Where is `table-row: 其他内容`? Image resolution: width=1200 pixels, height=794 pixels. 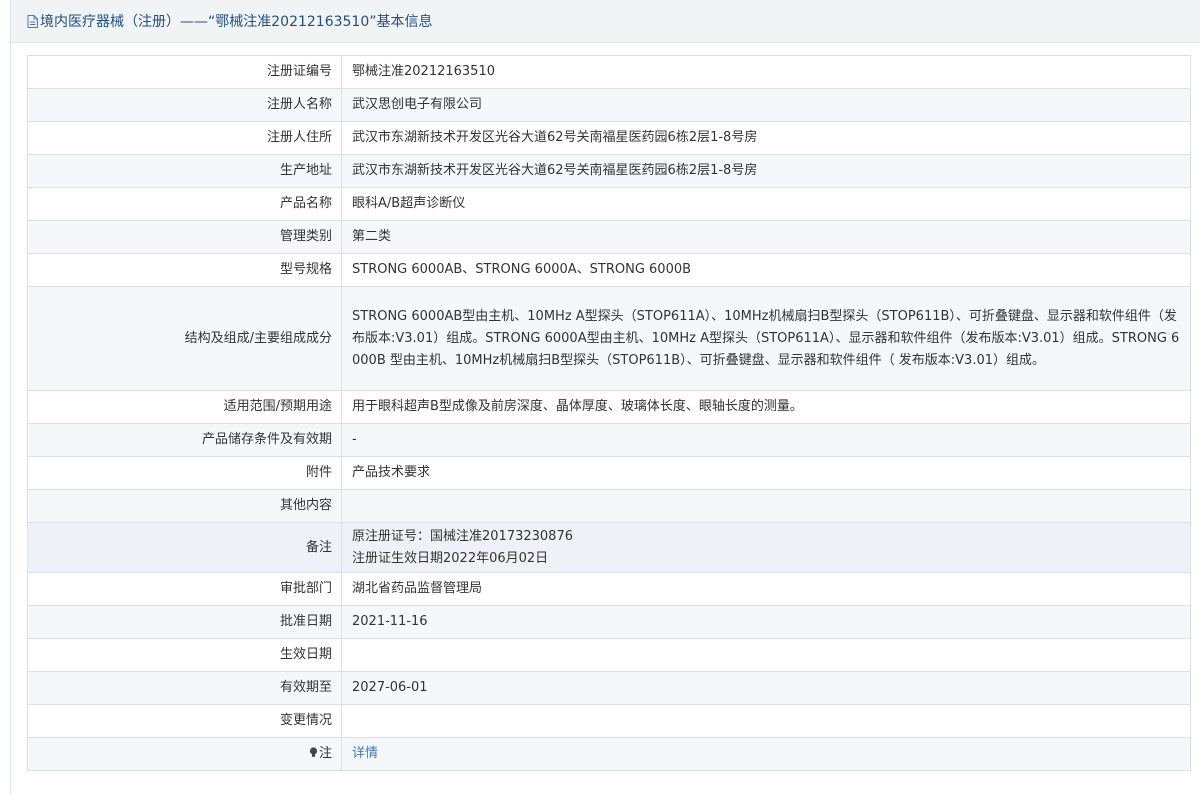 table-row: 其他内容 is located at coordinates (609, 506).